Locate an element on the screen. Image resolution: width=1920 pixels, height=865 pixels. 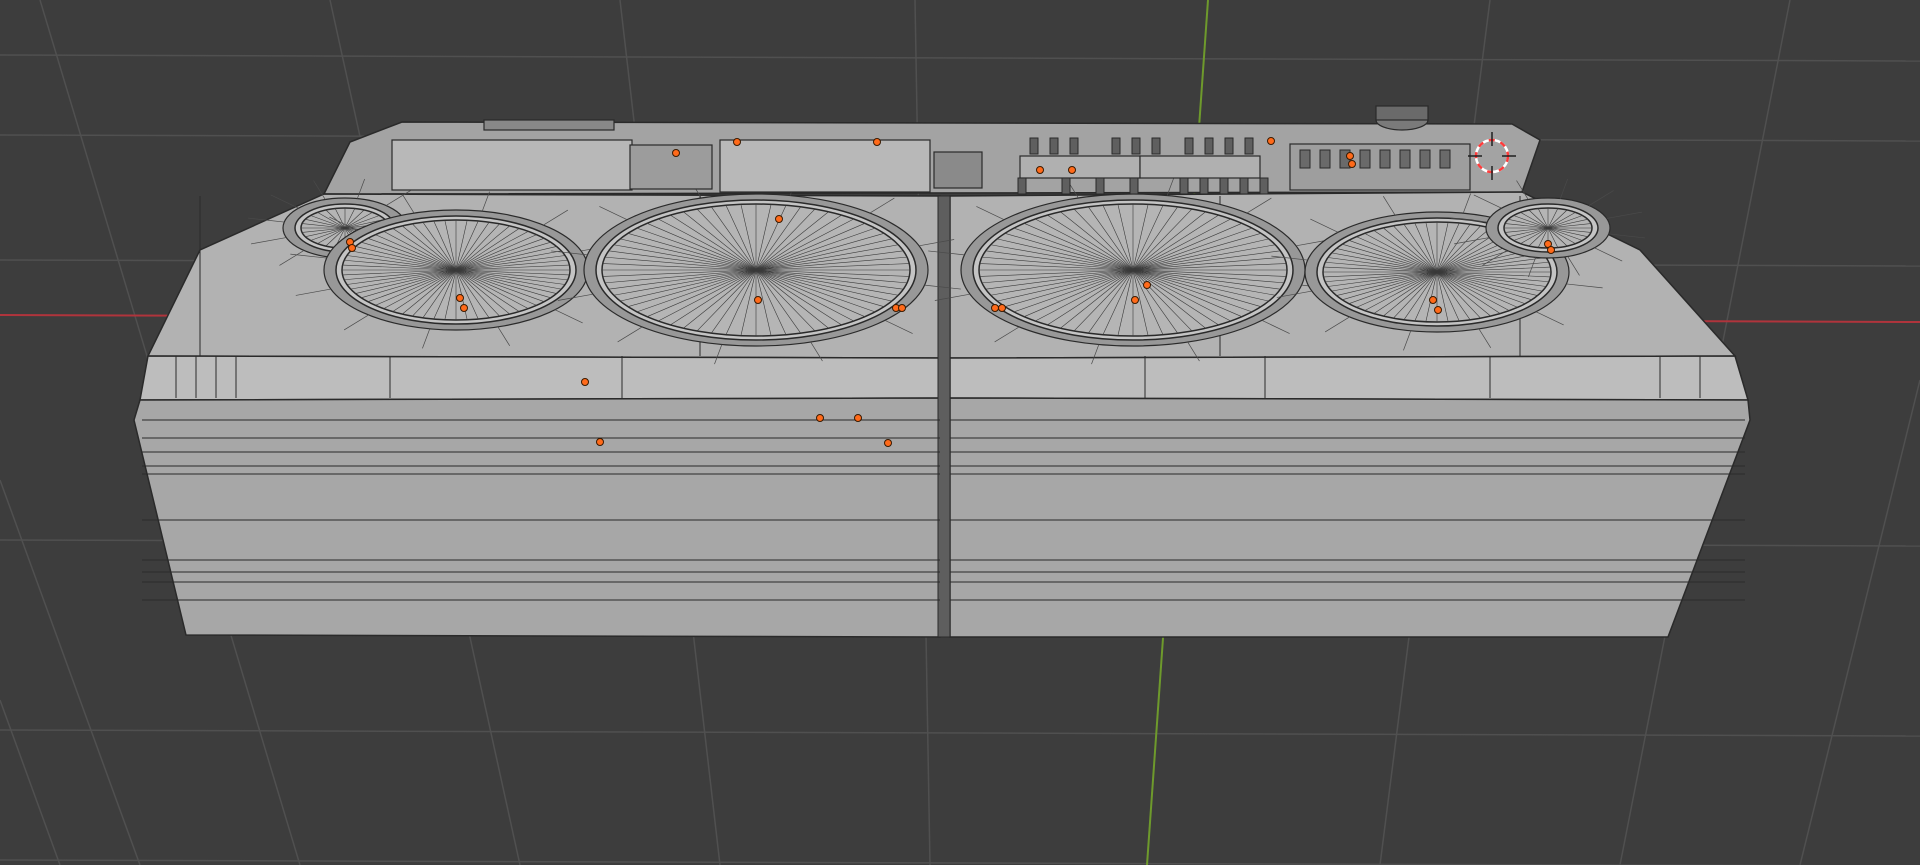
tuner-scale is located at coordinates (1200, 167).